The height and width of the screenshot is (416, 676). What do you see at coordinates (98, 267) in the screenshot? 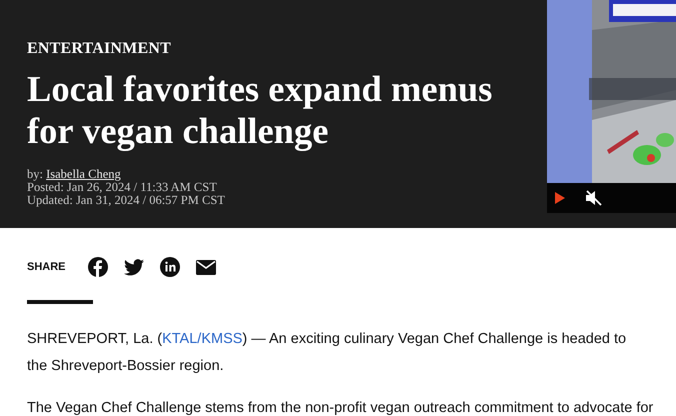
I see `facebook-icon` at bounding box center [98, 267].